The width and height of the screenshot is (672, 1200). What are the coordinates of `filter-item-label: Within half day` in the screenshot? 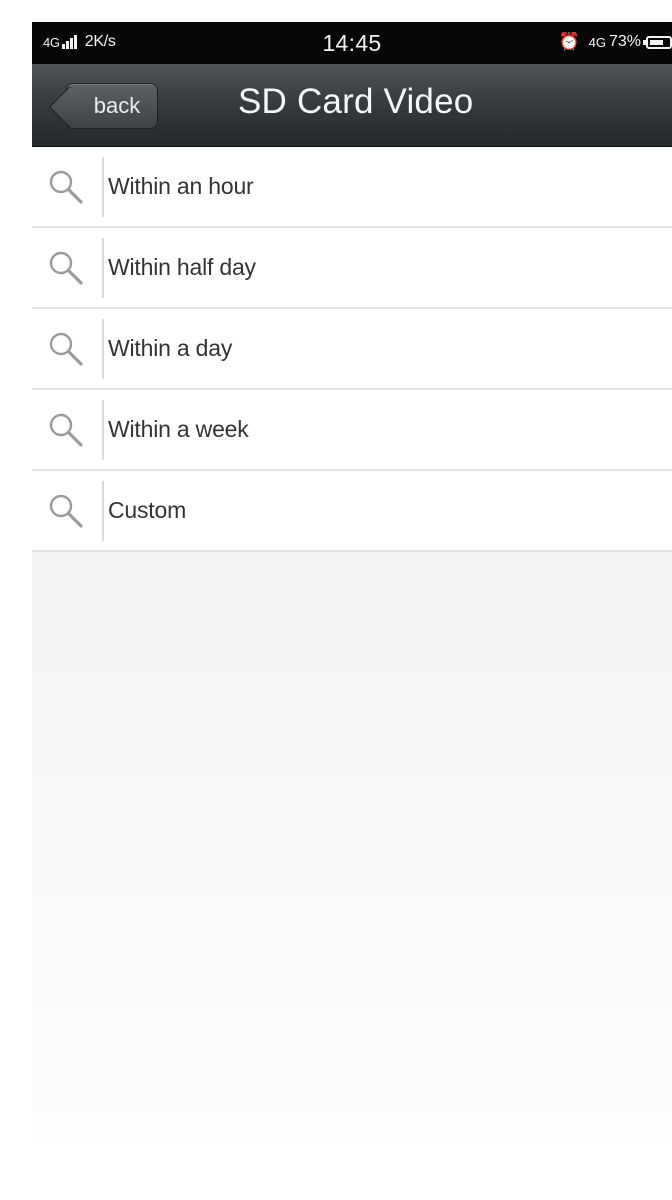 It's located at (182, 267).